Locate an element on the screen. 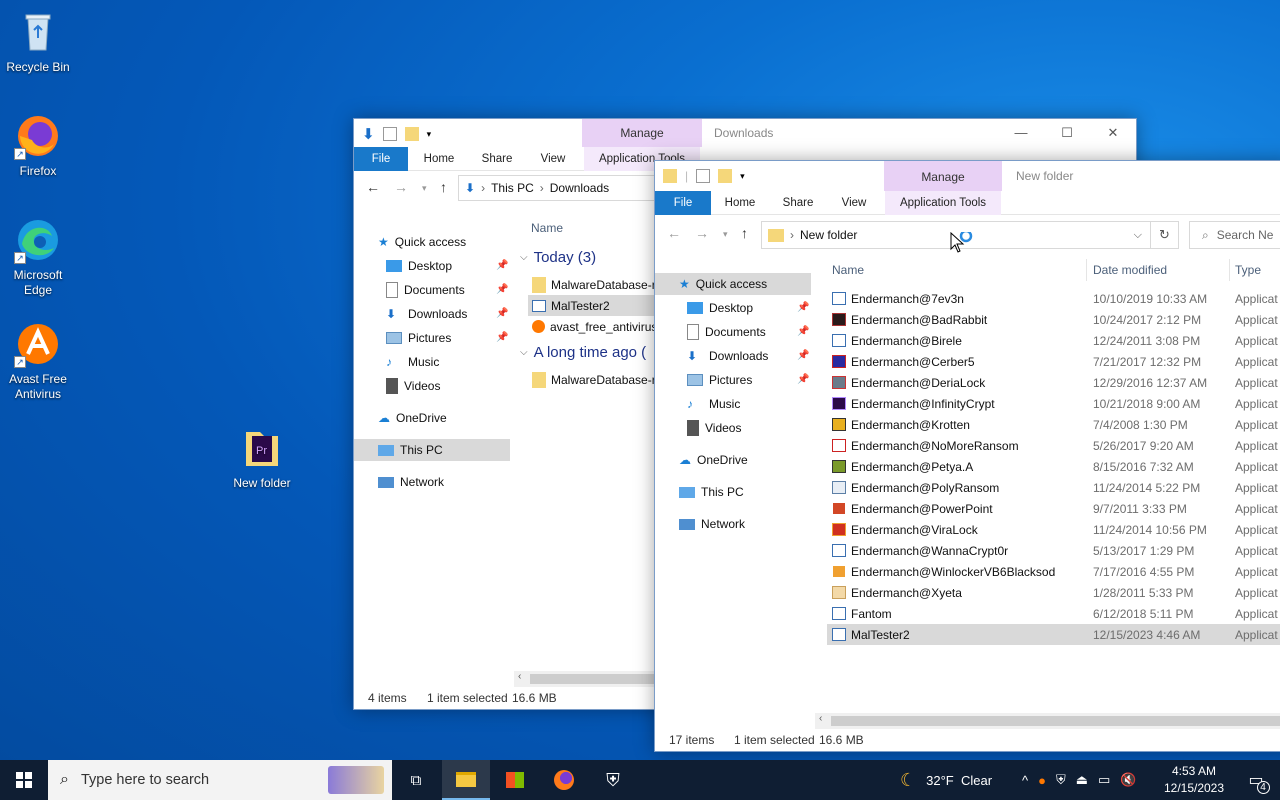  weather-widget: ☾ 32°F Clear is located at coordinates (946, 780).